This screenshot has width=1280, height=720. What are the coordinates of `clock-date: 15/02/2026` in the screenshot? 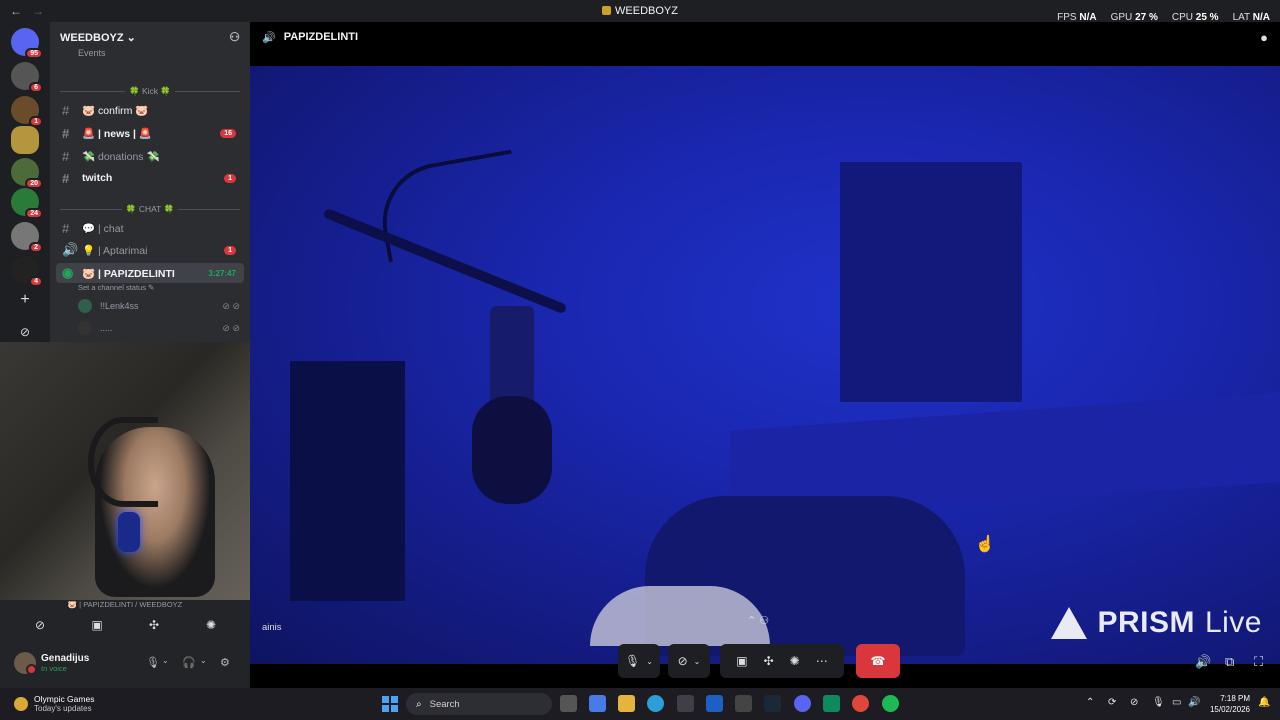 It's located at (1229, 709).